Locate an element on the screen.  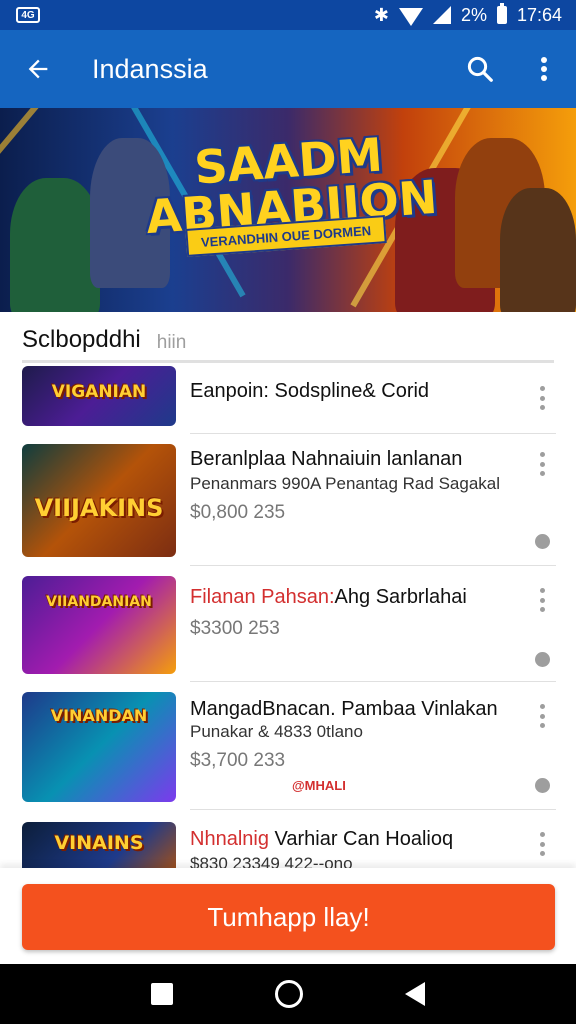
header-divider is located at coordinates (288, 361).